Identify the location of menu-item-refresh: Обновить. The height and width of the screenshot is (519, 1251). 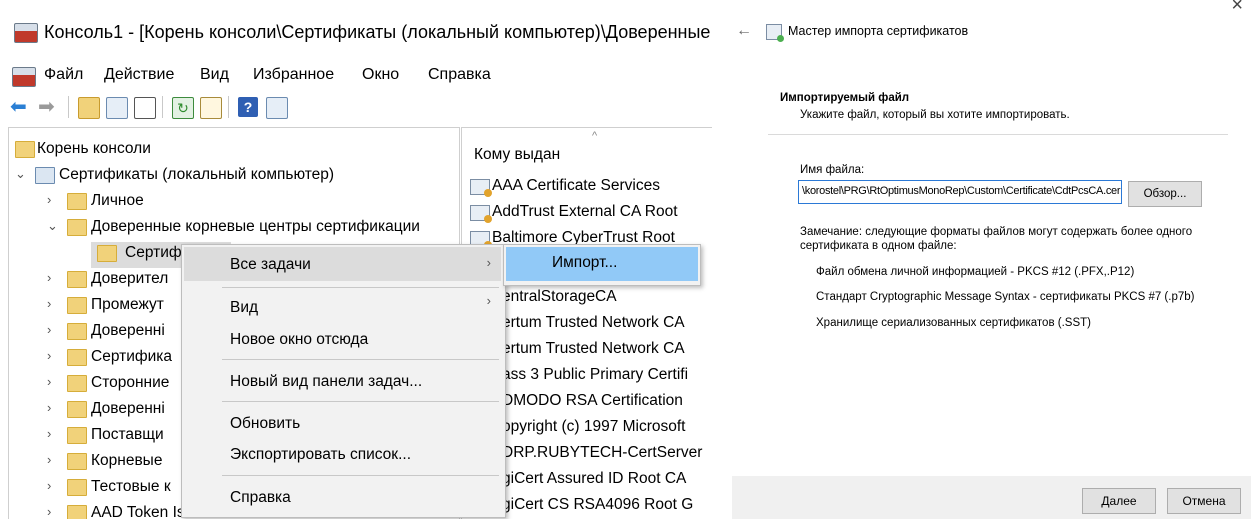
(265, 424).